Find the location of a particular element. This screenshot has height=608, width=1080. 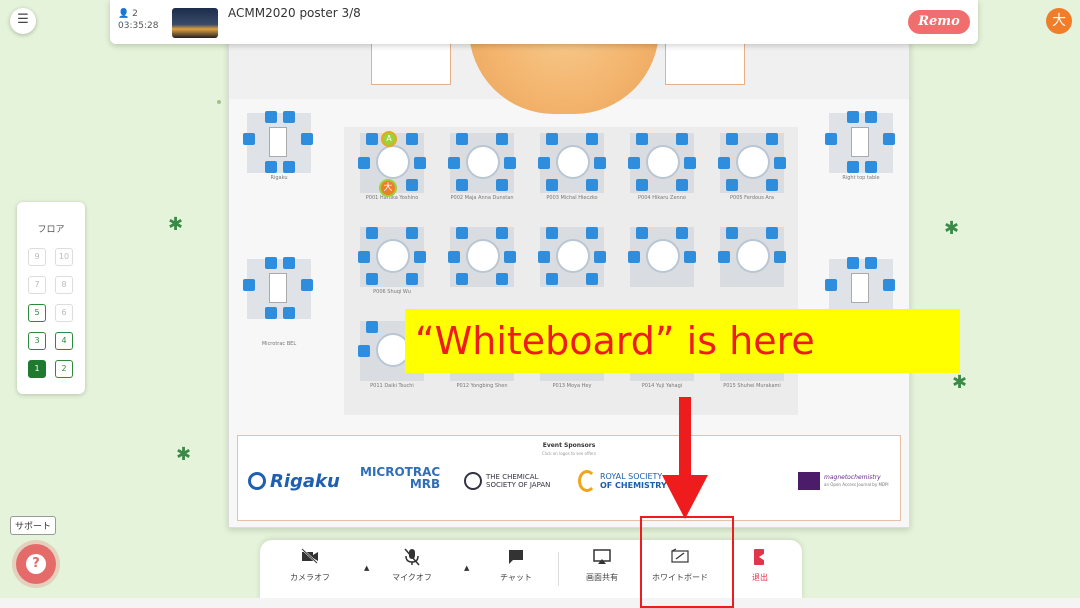

table-p004: P004 Hikaru Zenno is located at coordinates (662, 170).